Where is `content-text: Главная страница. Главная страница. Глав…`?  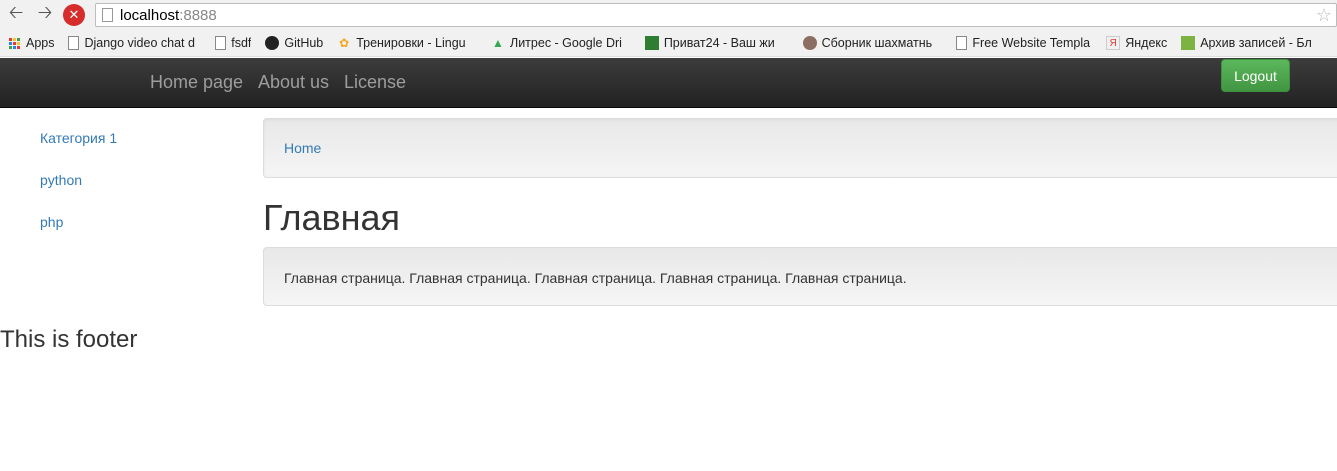 content-text: Главная страница. Главная страница. Глав… is located at coordinates (595, 278).